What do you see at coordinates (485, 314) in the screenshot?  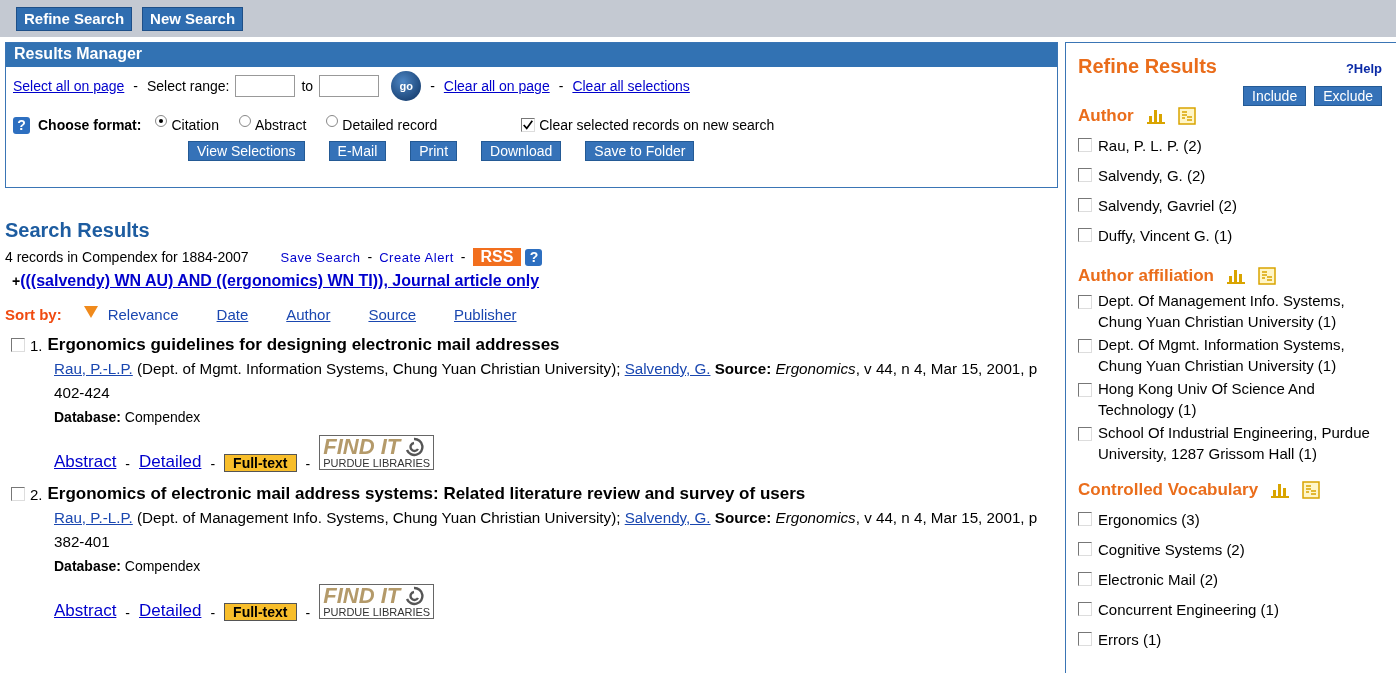 I see `sort-option: Publisher` at bounding box center [485, 314].